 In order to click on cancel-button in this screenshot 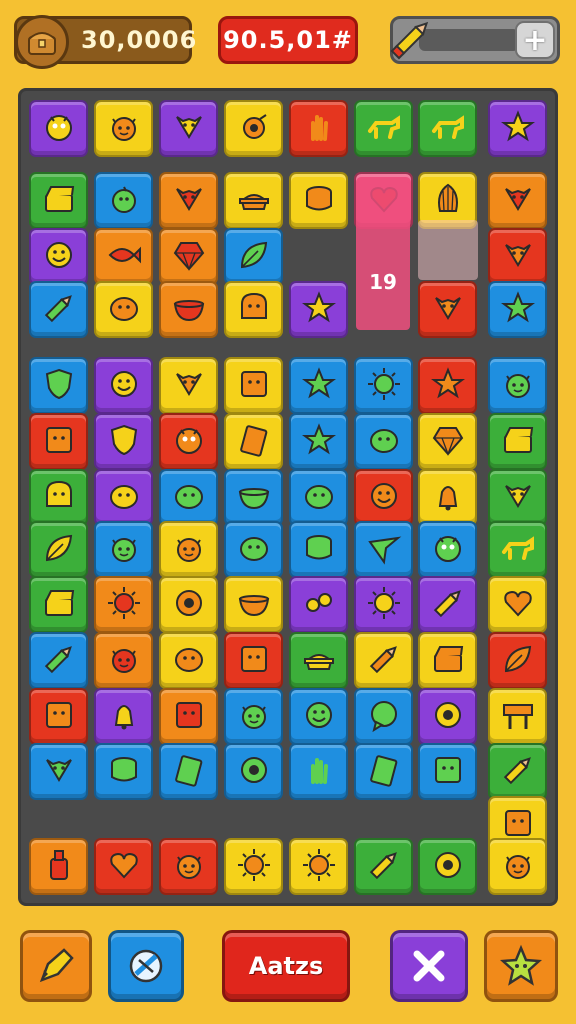, I will do `click(429, 966)`.